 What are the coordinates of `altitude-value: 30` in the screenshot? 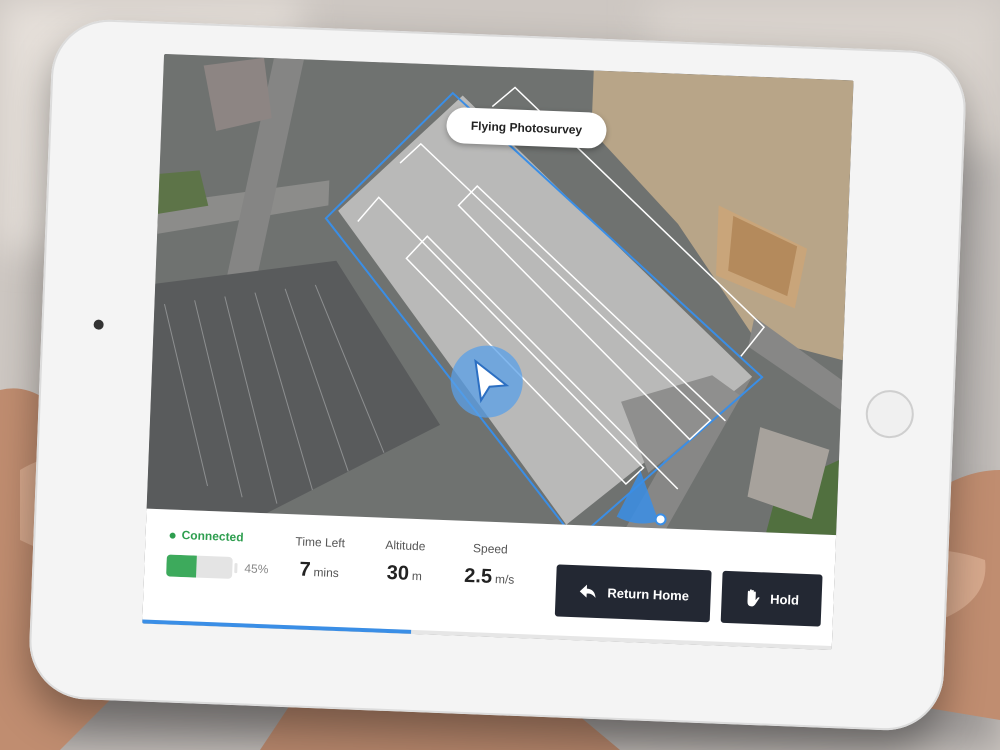 It's located at (398, 573).